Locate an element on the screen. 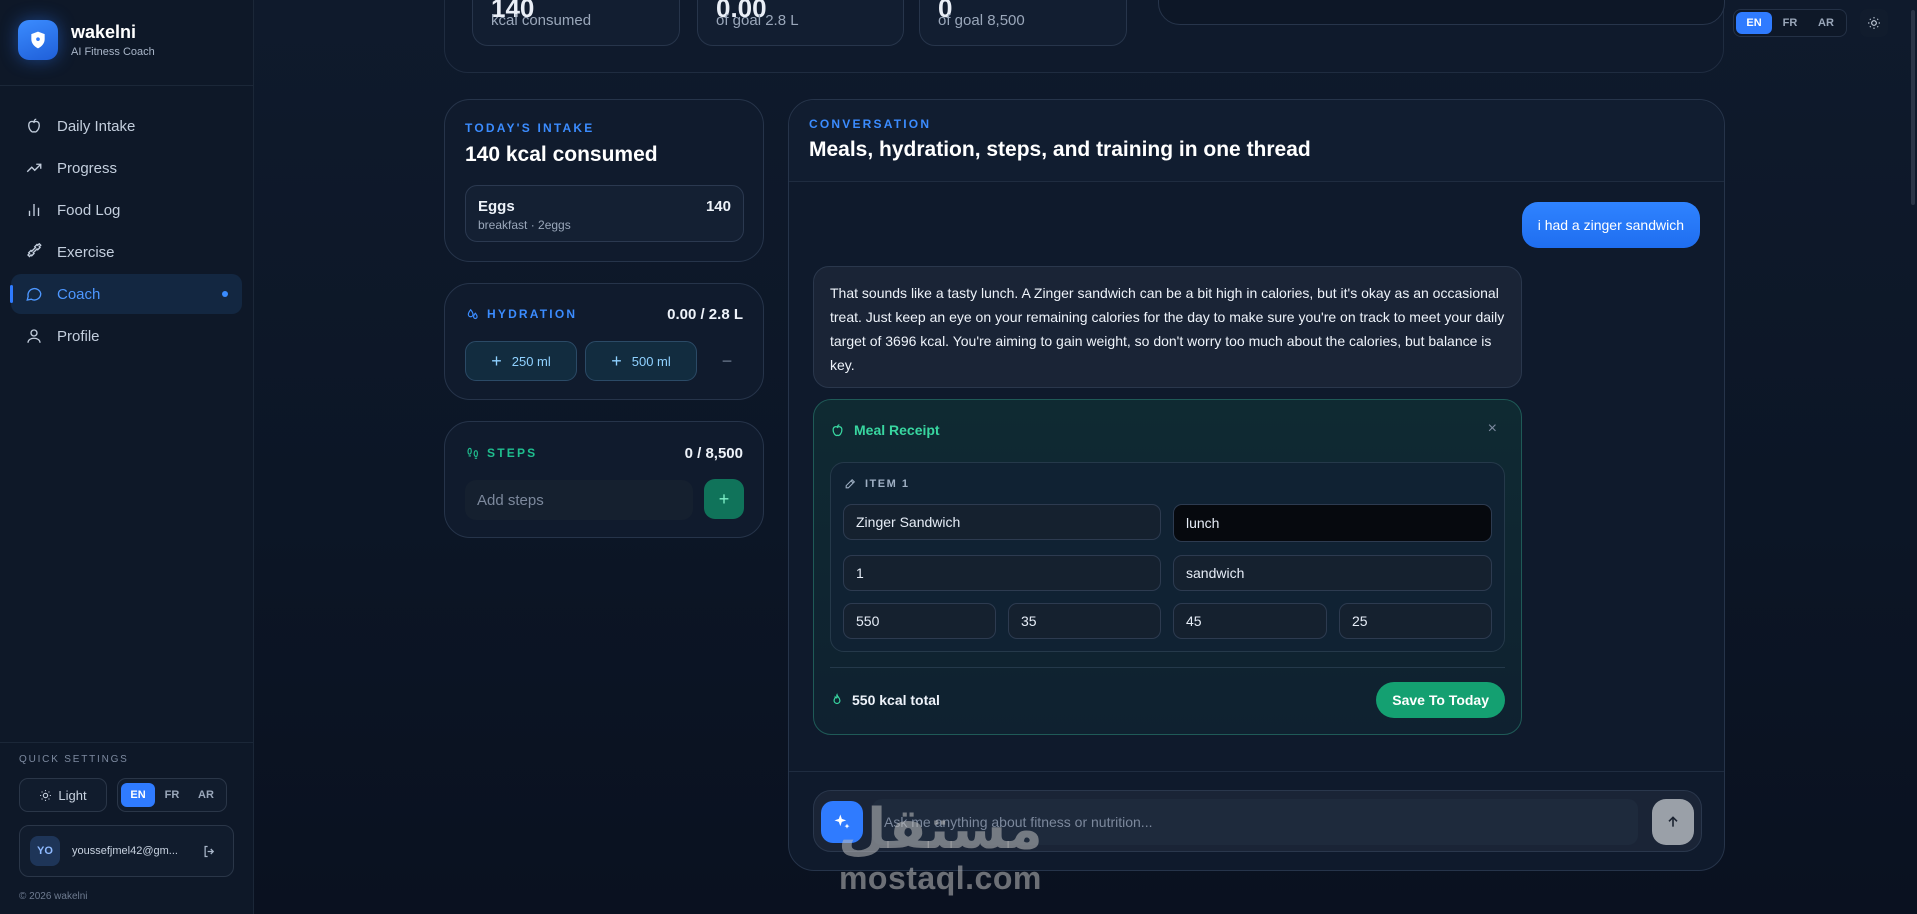  nav-label: Exercise is located at coordinates (86, 252).